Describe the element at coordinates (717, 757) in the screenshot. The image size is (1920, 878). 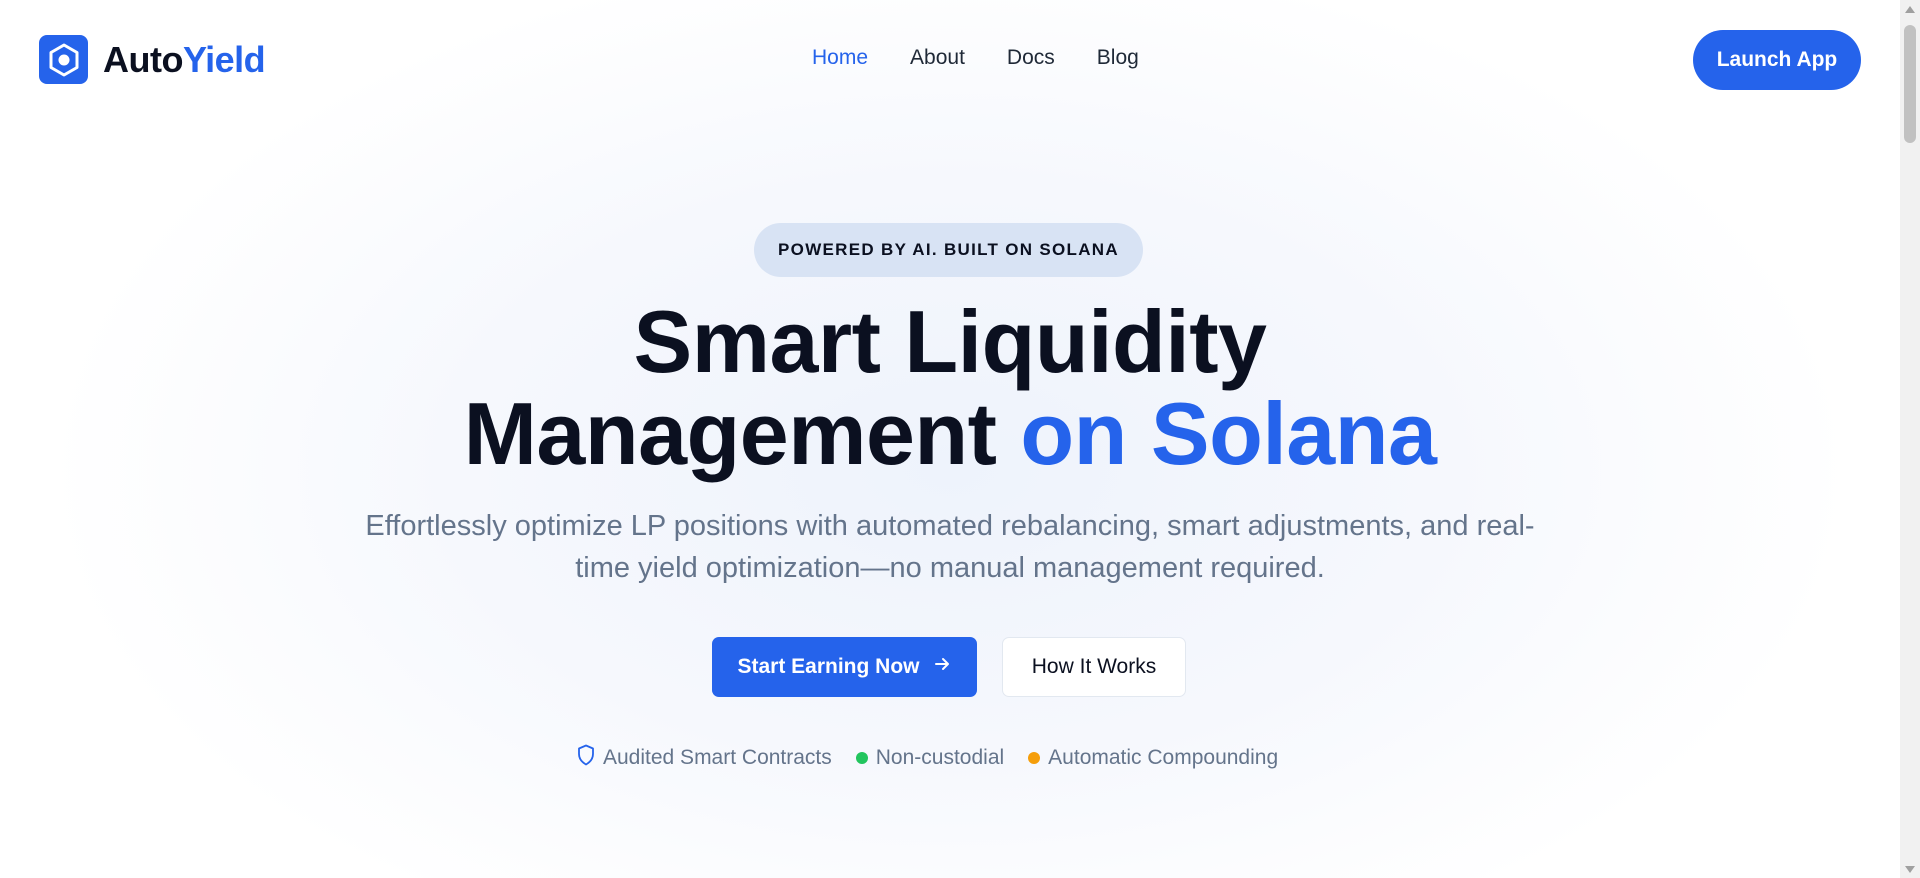
I see `trust-label-audited: Audited Smart Contracts` at that location.